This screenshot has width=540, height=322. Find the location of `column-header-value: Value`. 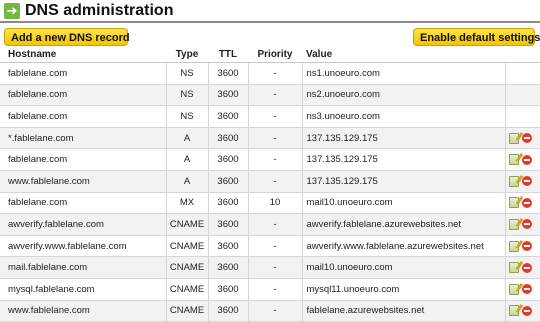

column-header-value: Value is located at coordinates (403, 54).